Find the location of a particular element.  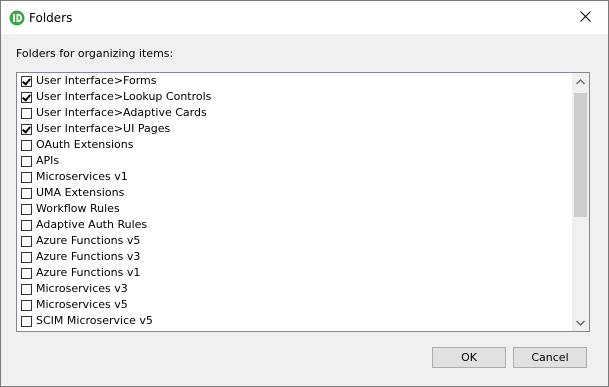

folder-item: Azure Functions v5 is located at coordinates (293, 241).